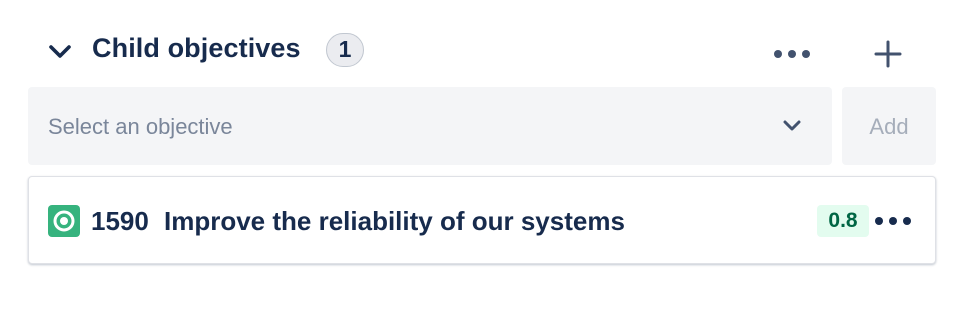  I want to click on more-actions-button, so click(792, 54).